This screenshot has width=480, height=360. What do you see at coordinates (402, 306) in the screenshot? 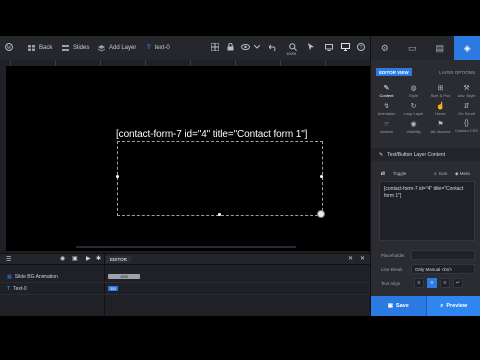
I see `save-label: Save` at bounding box center [402, 306].